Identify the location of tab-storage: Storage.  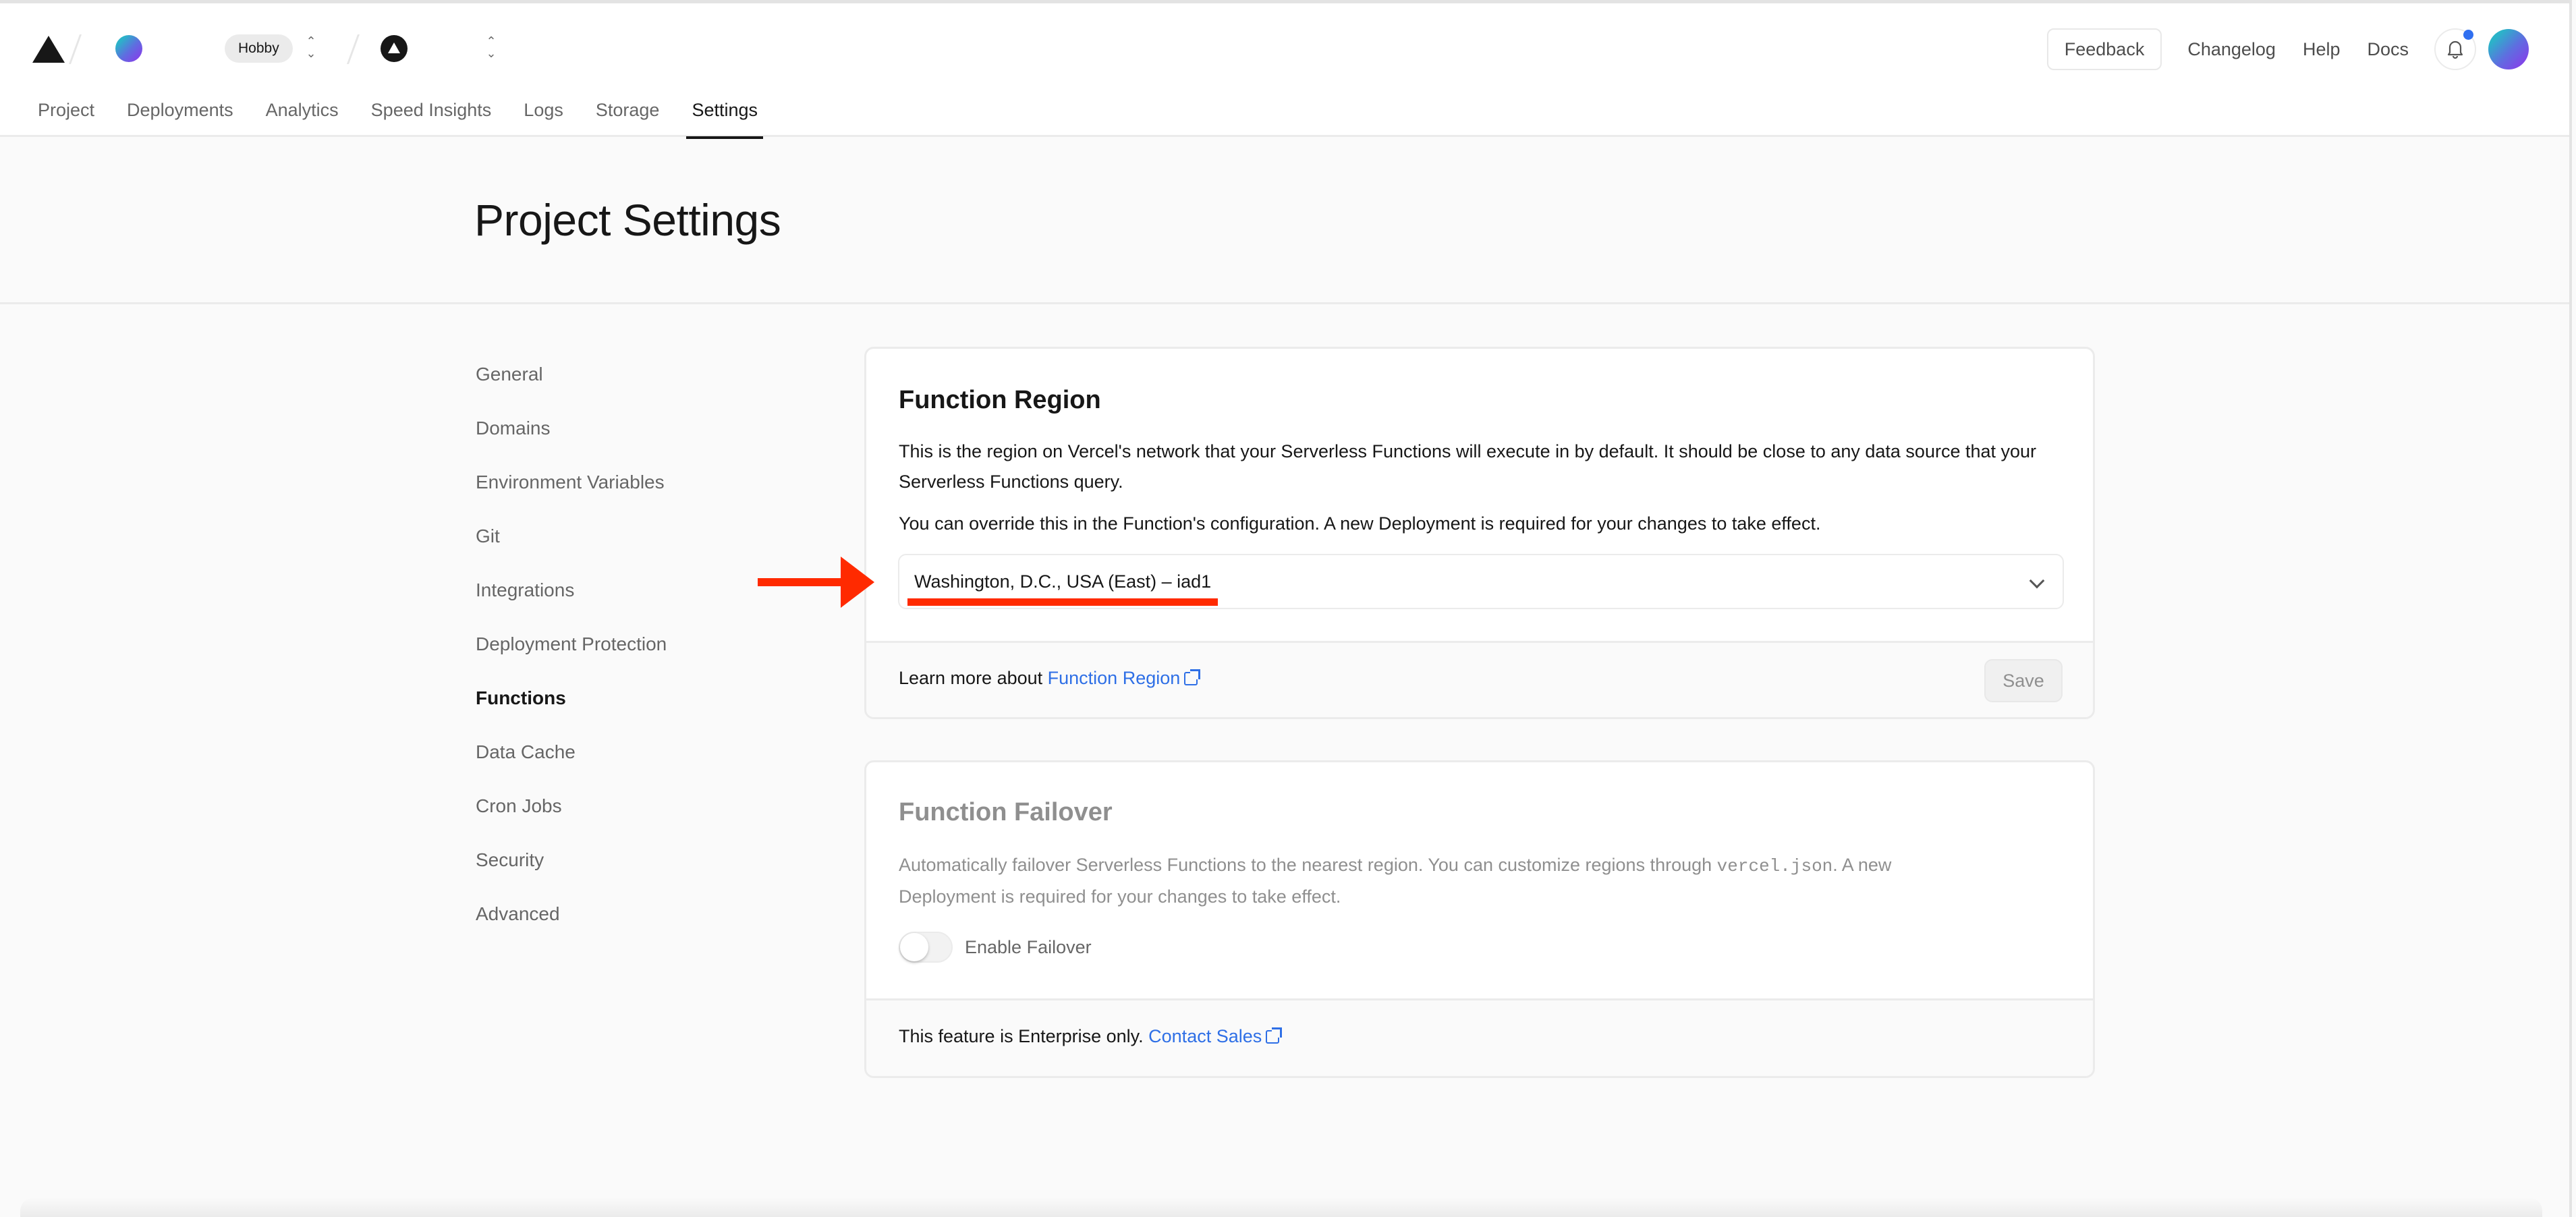
(628, 115).